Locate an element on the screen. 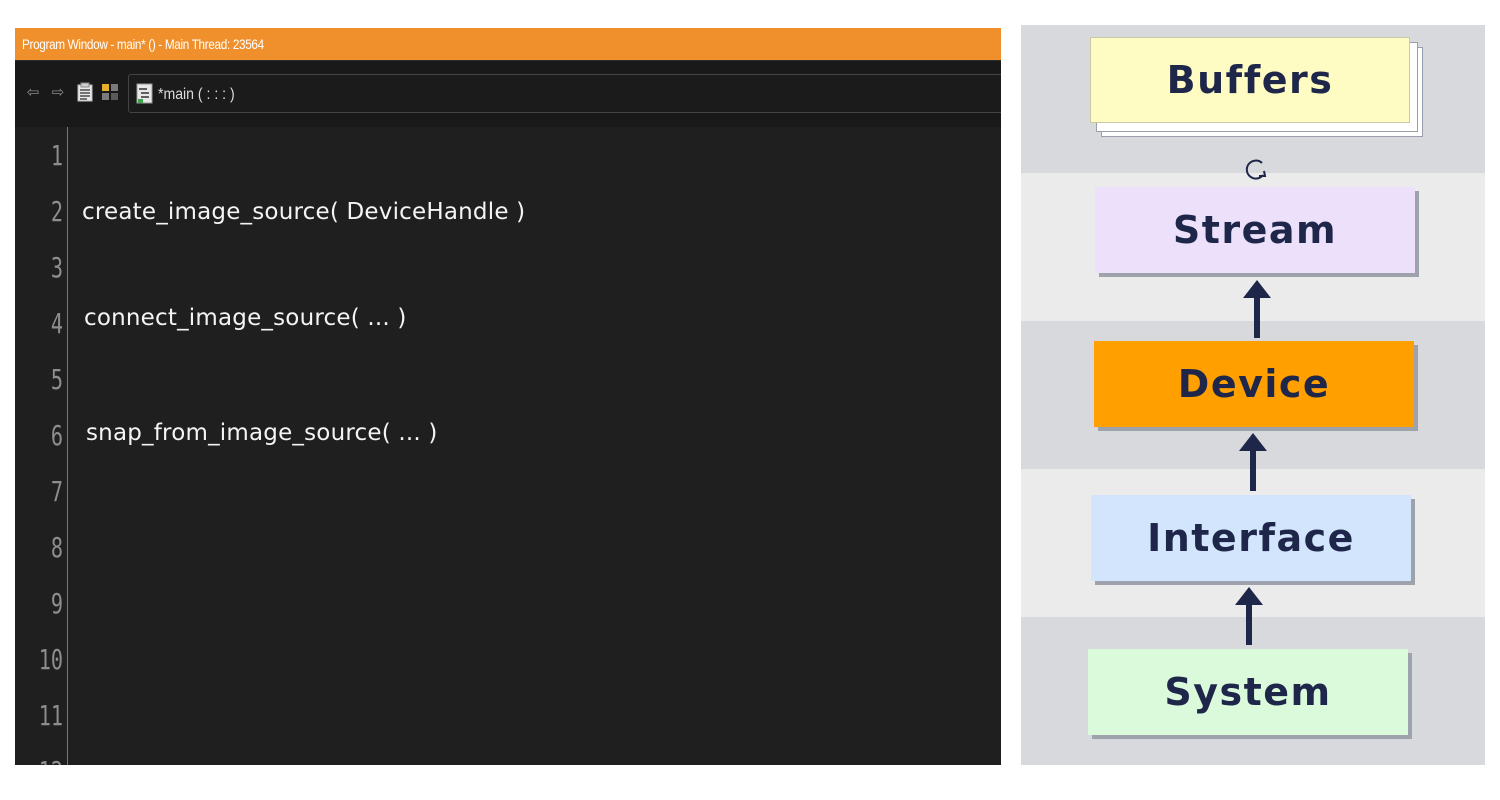 The image size is (1500, 800). clipboard-icon is located at coordinates (85, 92).